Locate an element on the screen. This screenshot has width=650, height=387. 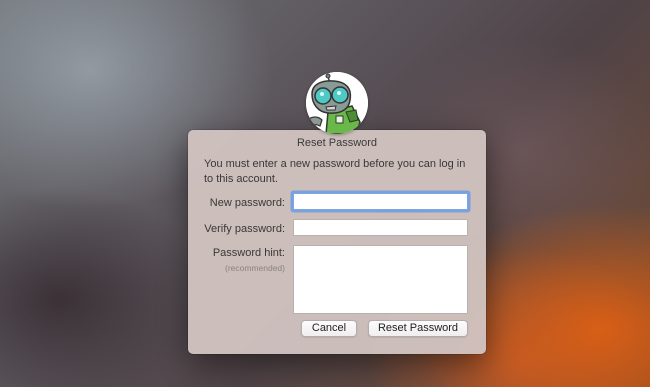
new-password-field is located at coordinates (380, 201).